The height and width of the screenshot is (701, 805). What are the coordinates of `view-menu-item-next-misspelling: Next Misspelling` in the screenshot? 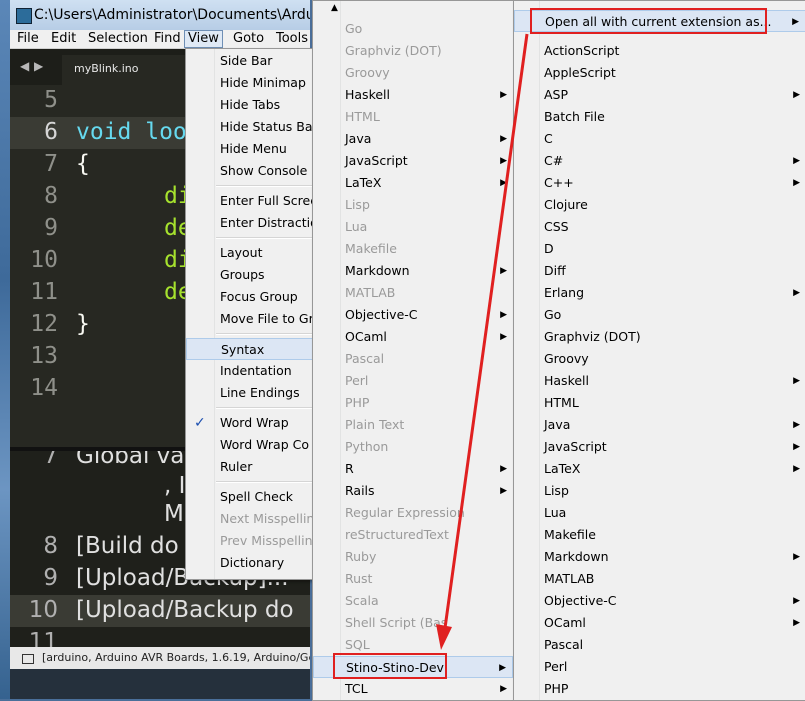 It's located at (253, 519).